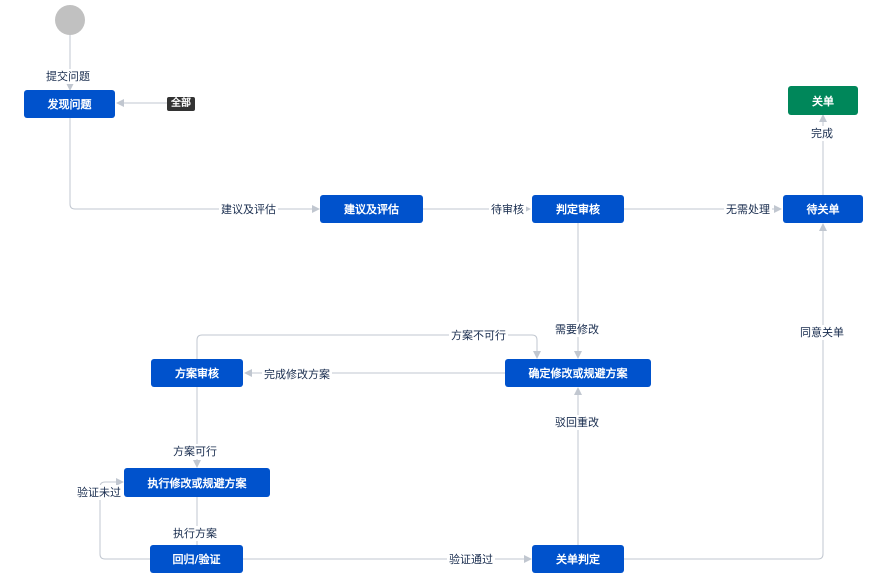  I want to click on transition-reject-redo: 驳回重改, so click(577, 422).